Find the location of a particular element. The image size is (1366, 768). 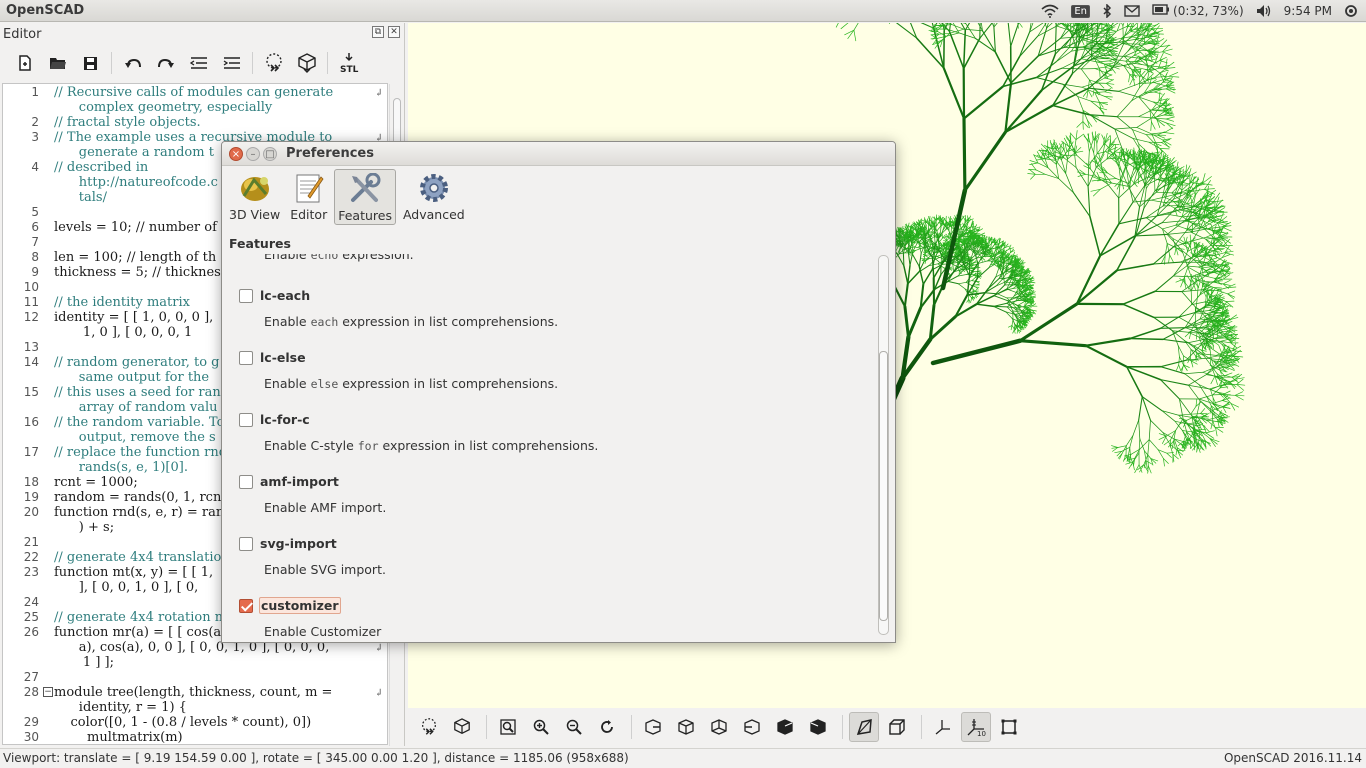

undo-icon is located at coordinates (132, 63).